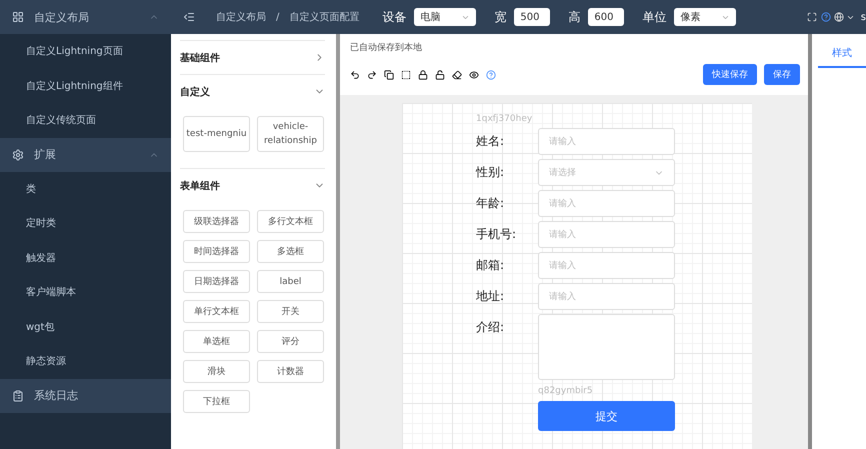 This screenshot has width=866, height=449. I want to click on setting-label: 宽, so click(500, 17).